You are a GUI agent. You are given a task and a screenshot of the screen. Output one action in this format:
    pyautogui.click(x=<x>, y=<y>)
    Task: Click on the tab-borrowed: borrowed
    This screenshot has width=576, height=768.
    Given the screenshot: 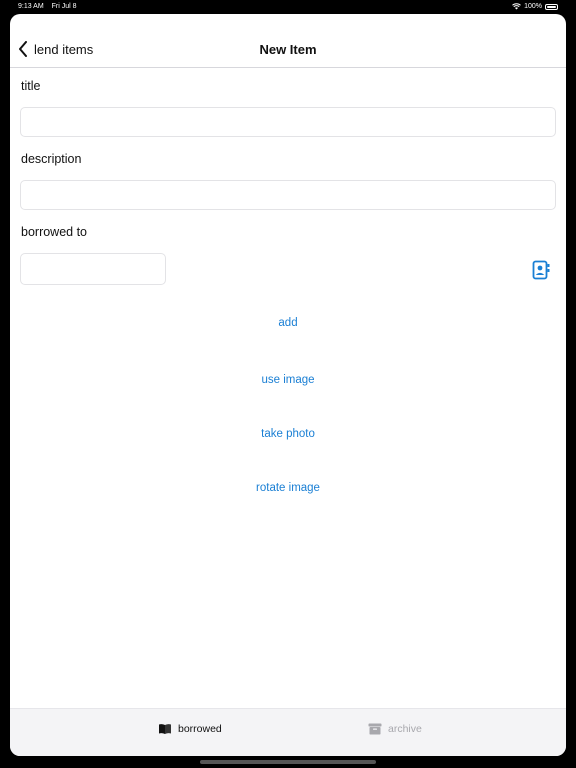 What is the action you would take?
    pyautogui.click(x=190, y=729)
    